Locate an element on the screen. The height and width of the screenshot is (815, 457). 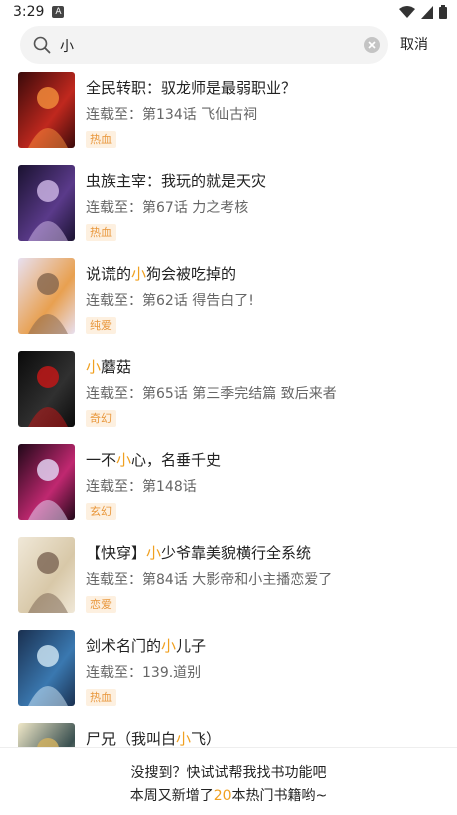
title-segment: 一不 is located at coordinates (101, 460).